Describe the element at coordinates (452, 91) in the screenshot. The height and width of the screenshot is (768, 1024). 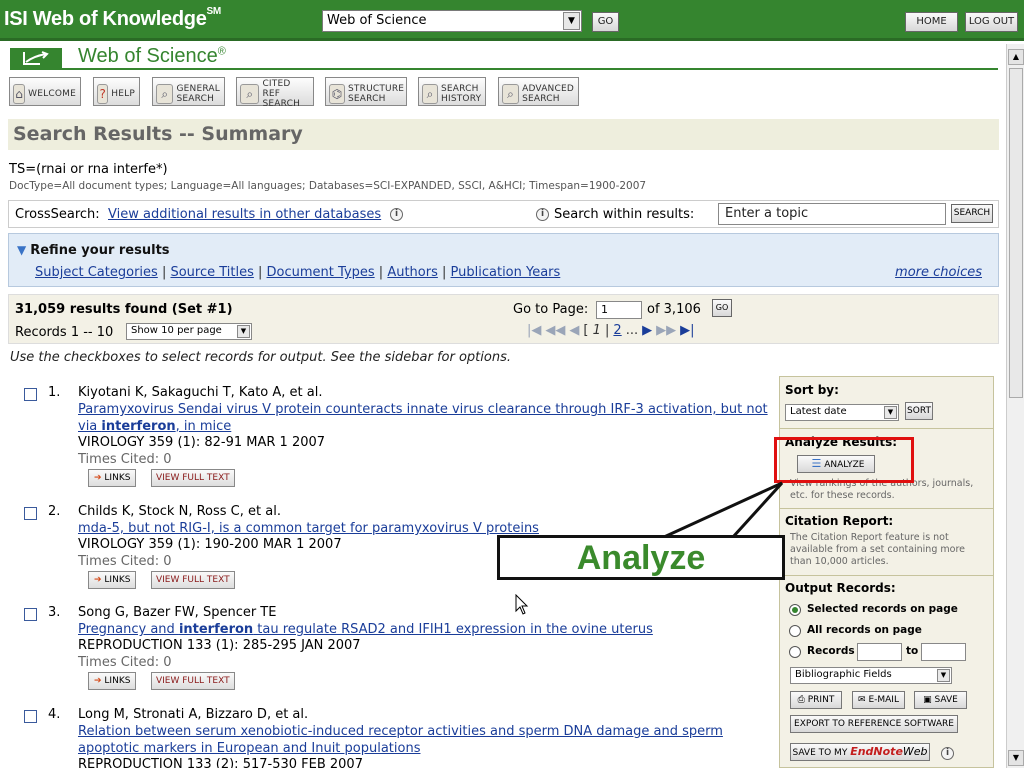
I see `nav-search-history-button: ⌕ SEARCH HISTORY` at that location.